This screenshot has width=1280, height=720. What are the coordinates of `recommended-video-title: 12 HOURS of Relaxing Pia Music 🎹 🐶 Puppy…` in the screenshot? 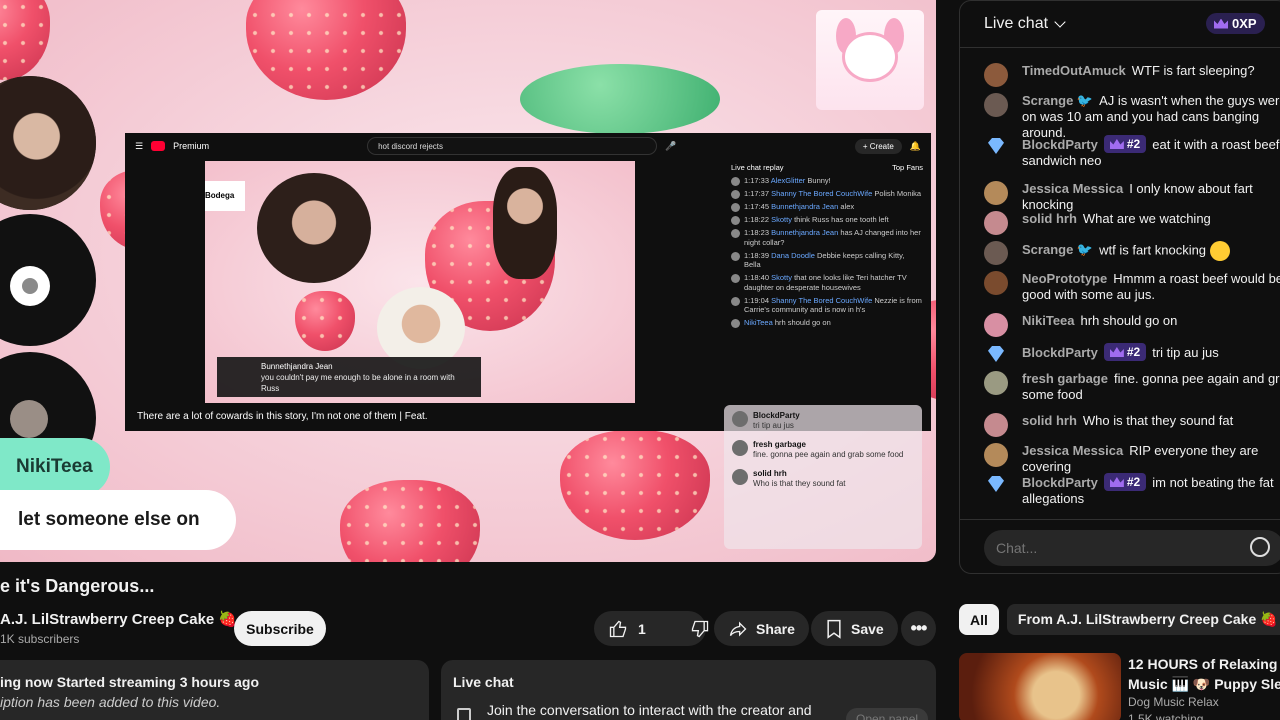 It's located at (1204, 674).